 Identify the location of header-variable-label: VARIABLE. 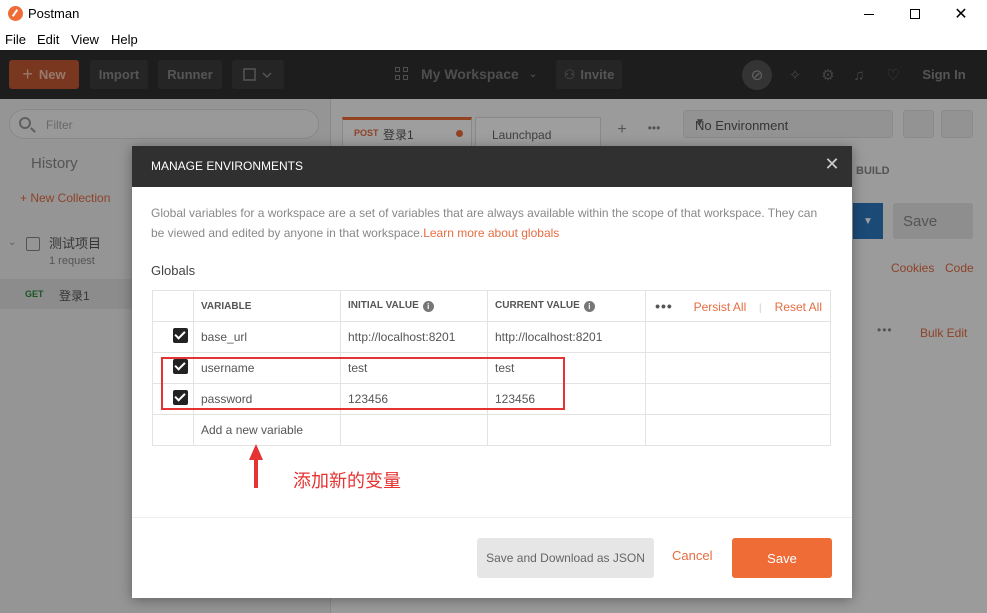
(226, 306).